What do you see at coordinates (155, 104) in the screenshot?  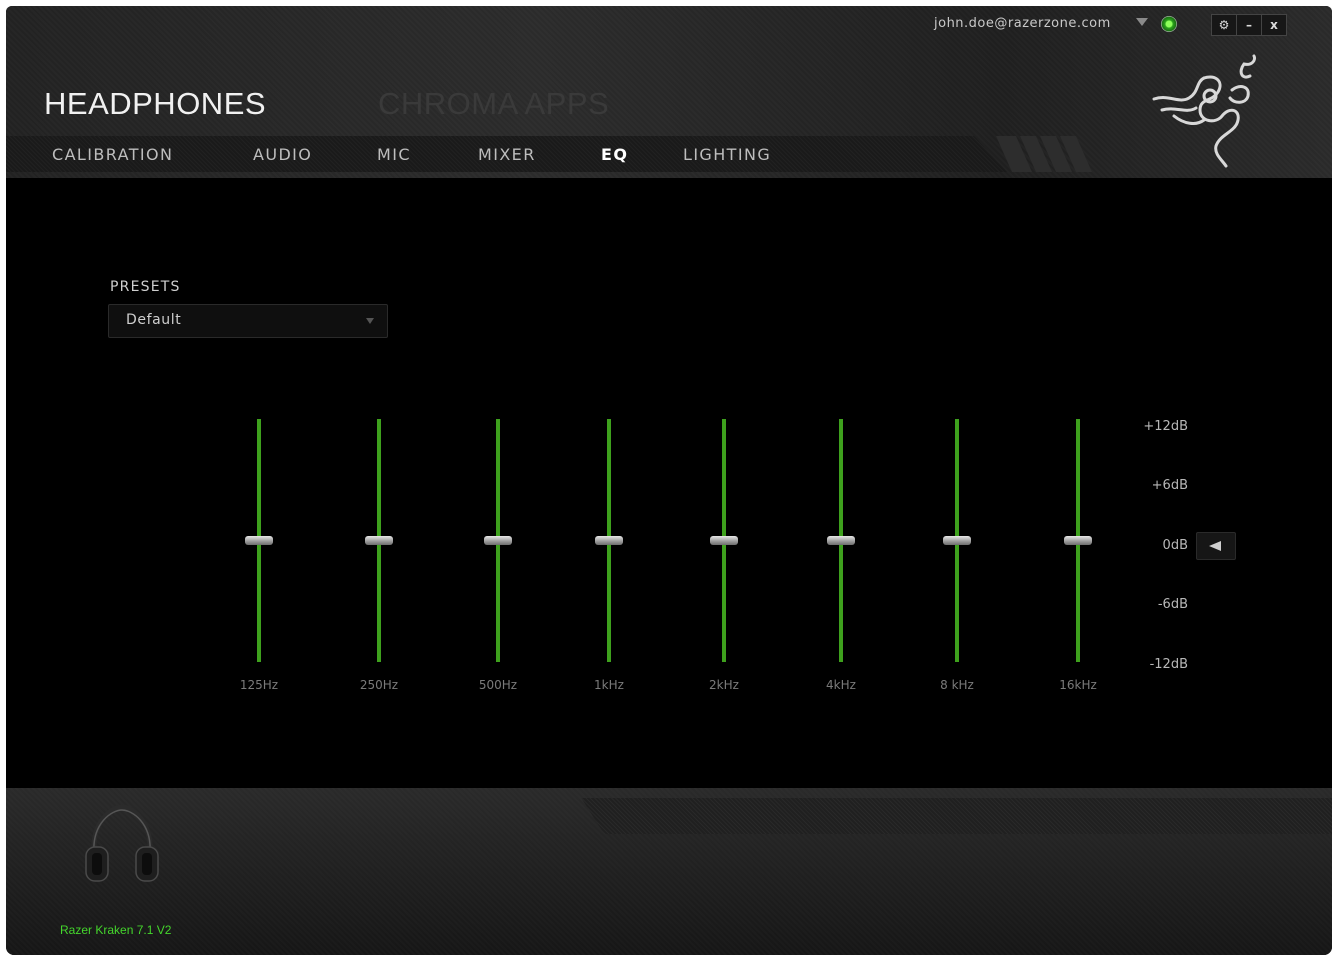 I see `page-title: HEADPHONES` at bounding box center [155, 104].